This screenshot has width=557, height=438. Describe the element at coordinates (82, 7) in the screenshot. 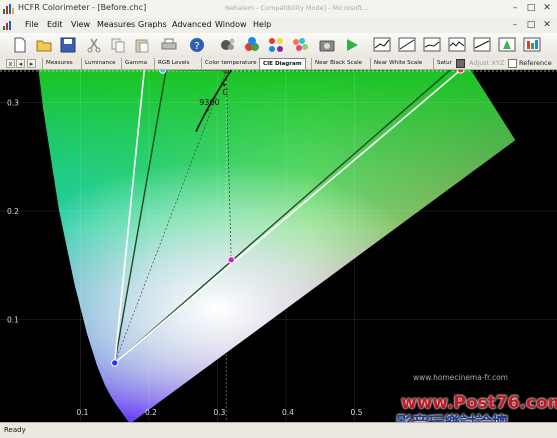

I see `window-title: HCFR Colorimeter - [Before.chc]` at that location.